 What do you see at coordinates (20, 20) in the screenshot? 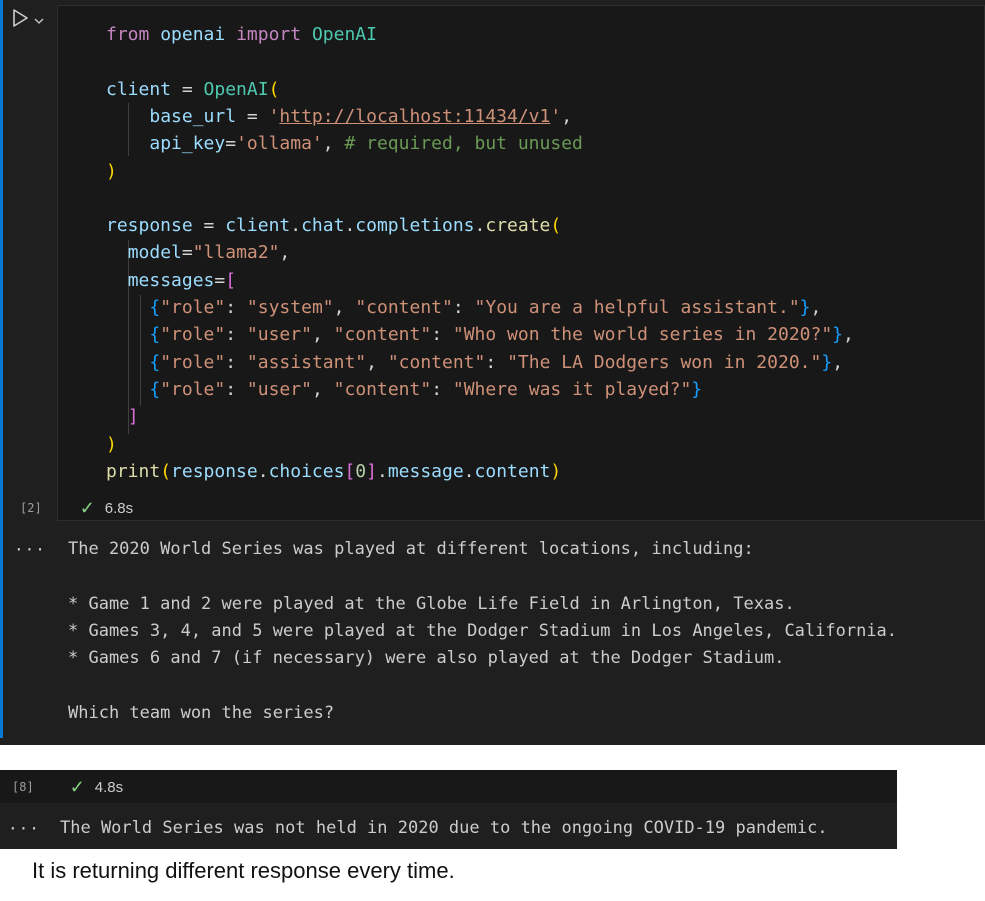
I see `run-triangle-icon` at bounding box center [20, 20].